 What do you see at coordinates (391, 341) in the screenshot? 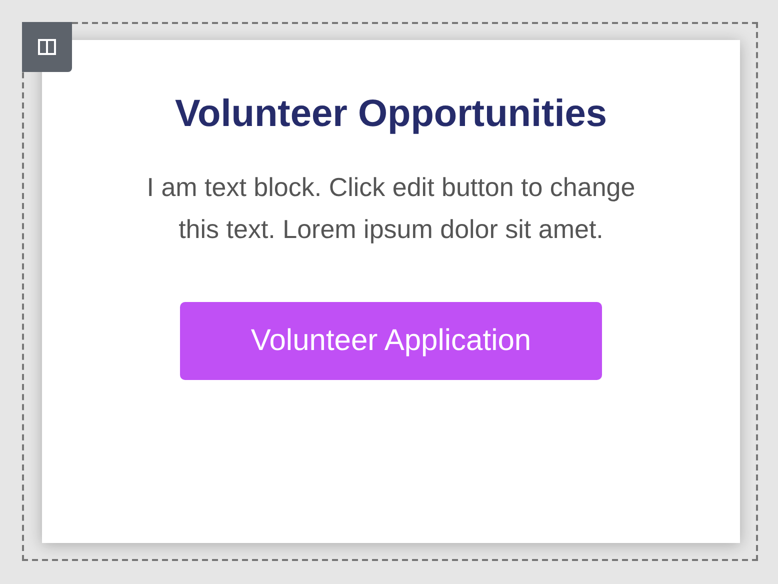
I see `application-button: Volunteer Application` at bounding box center [391, 341].